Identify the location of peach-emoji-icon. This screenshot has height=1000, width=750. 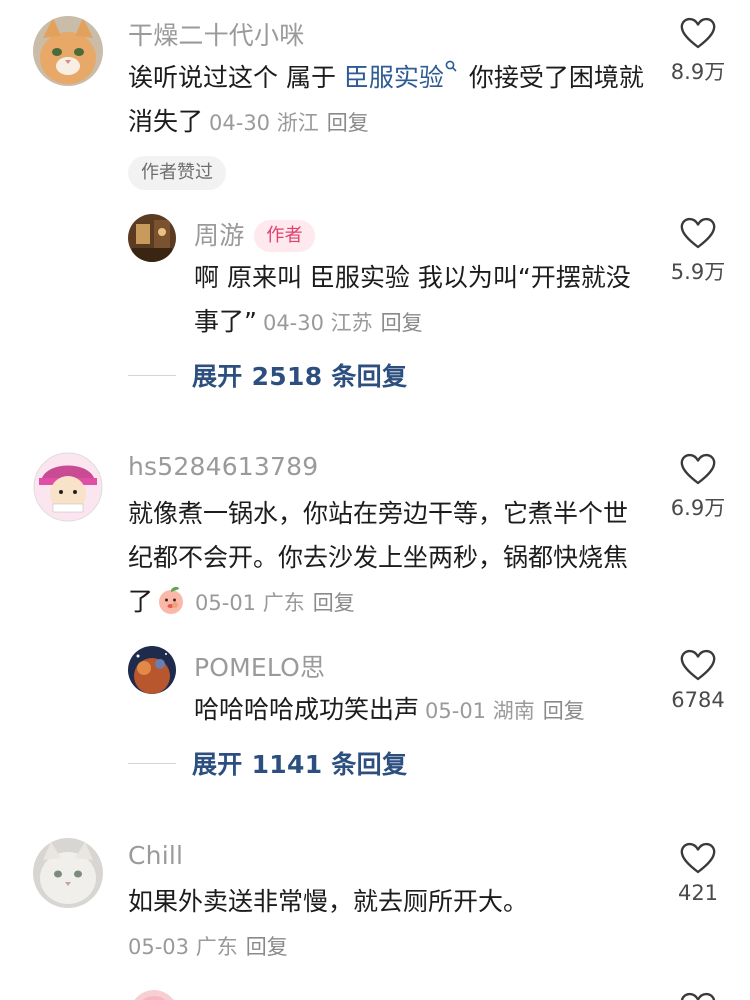
(171, 600).